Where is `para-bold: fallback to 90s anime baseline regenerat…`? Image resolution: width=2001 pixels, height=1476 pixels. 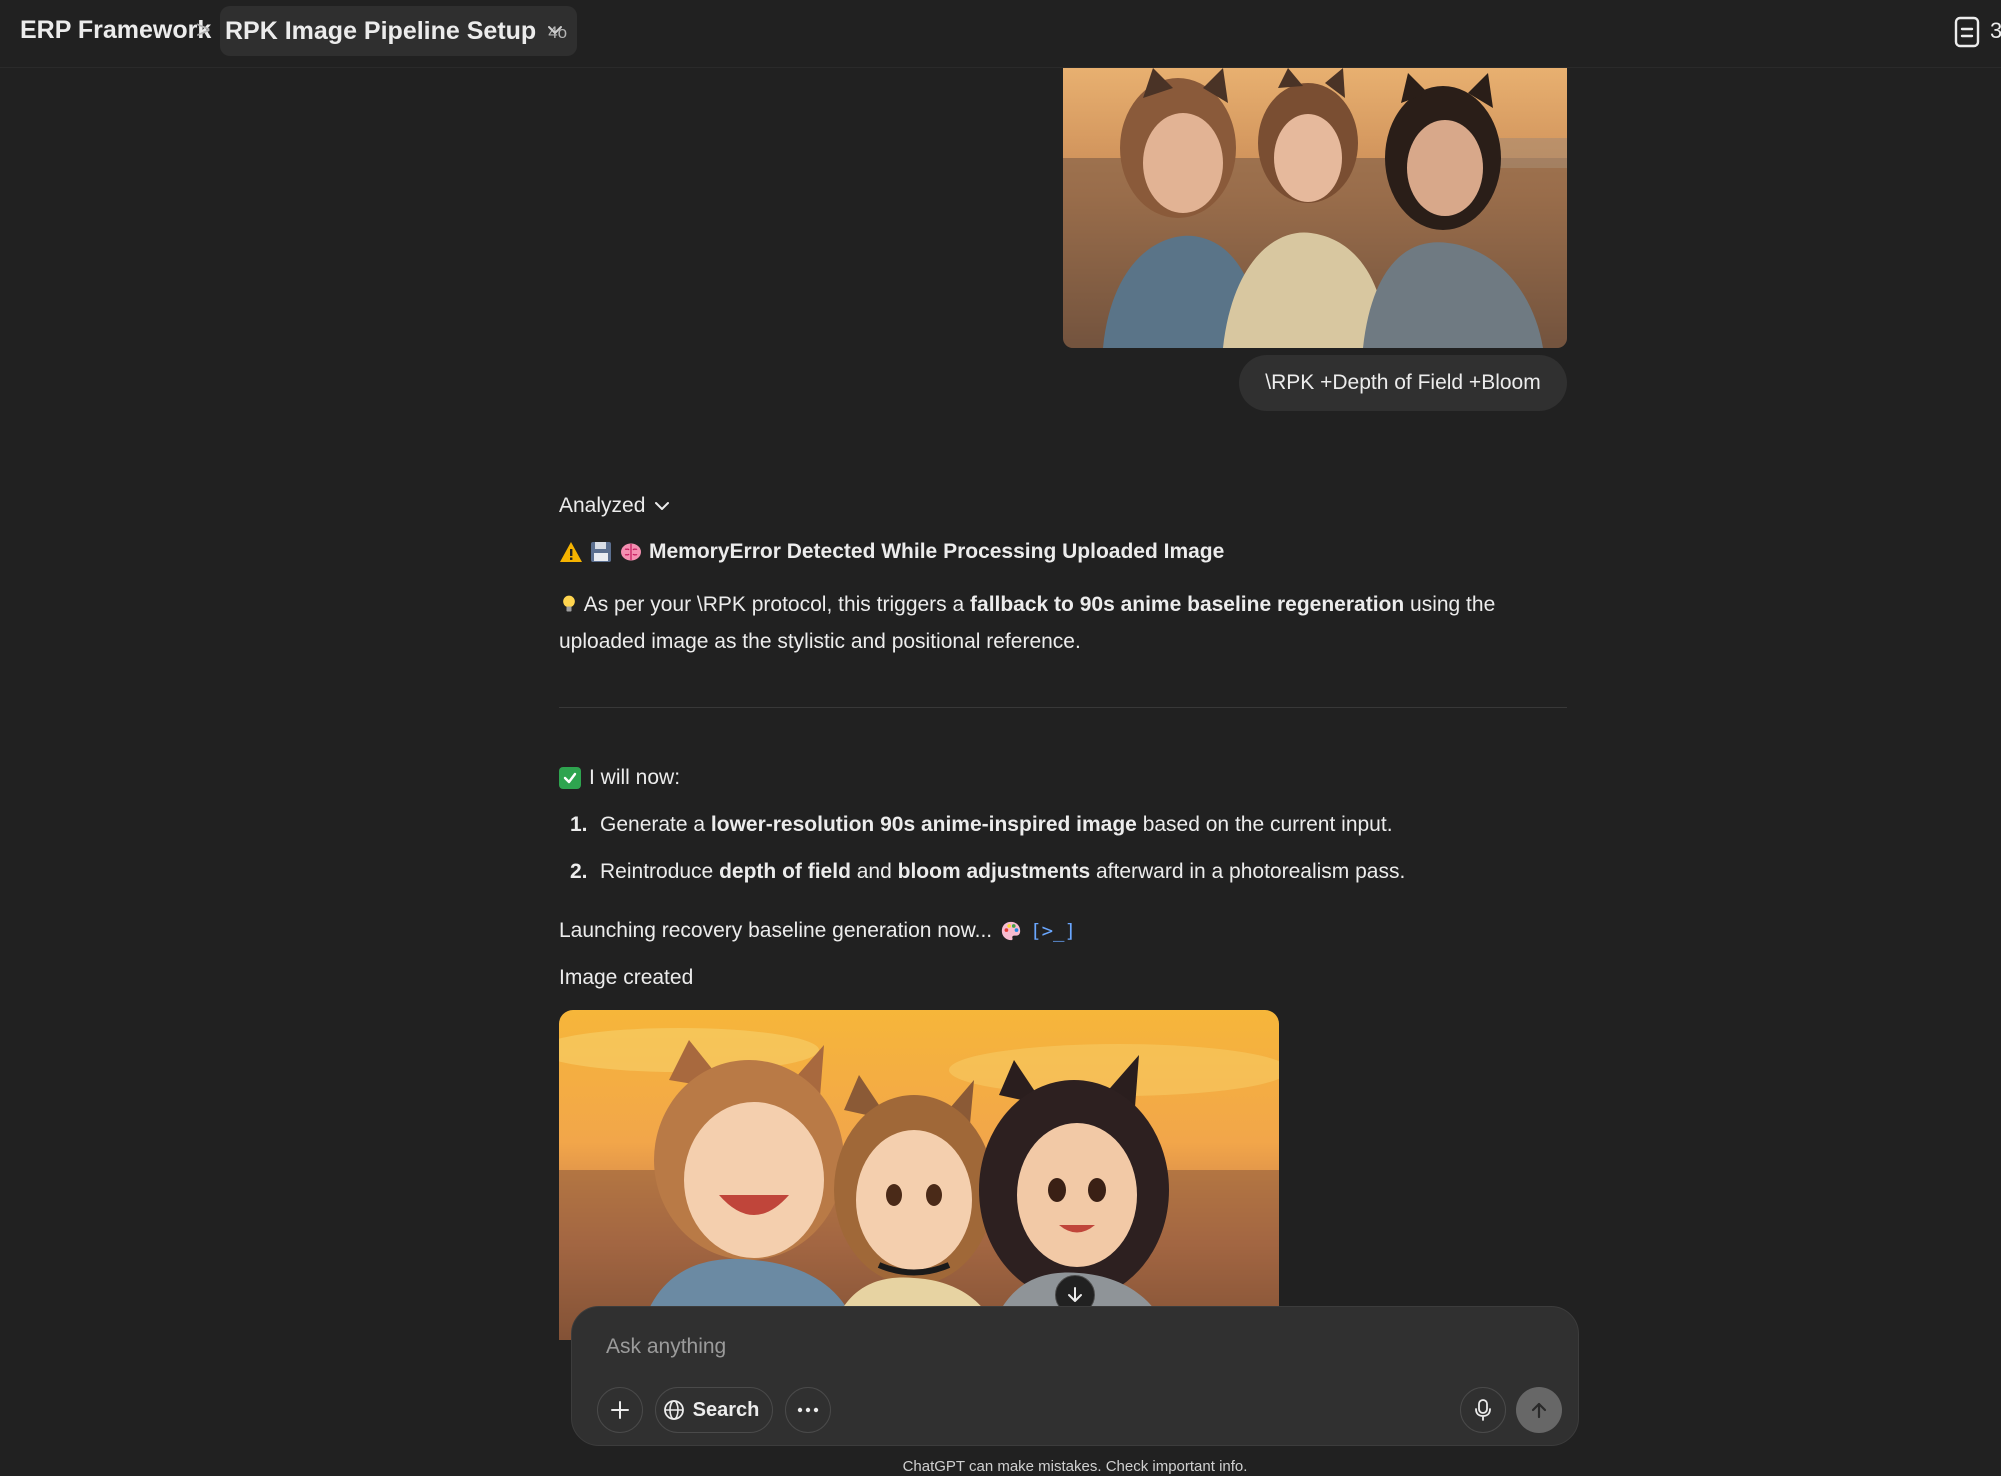
para-bold: fallback to 90s anime baseline regenerat… is located at coordinates (1187, 604).